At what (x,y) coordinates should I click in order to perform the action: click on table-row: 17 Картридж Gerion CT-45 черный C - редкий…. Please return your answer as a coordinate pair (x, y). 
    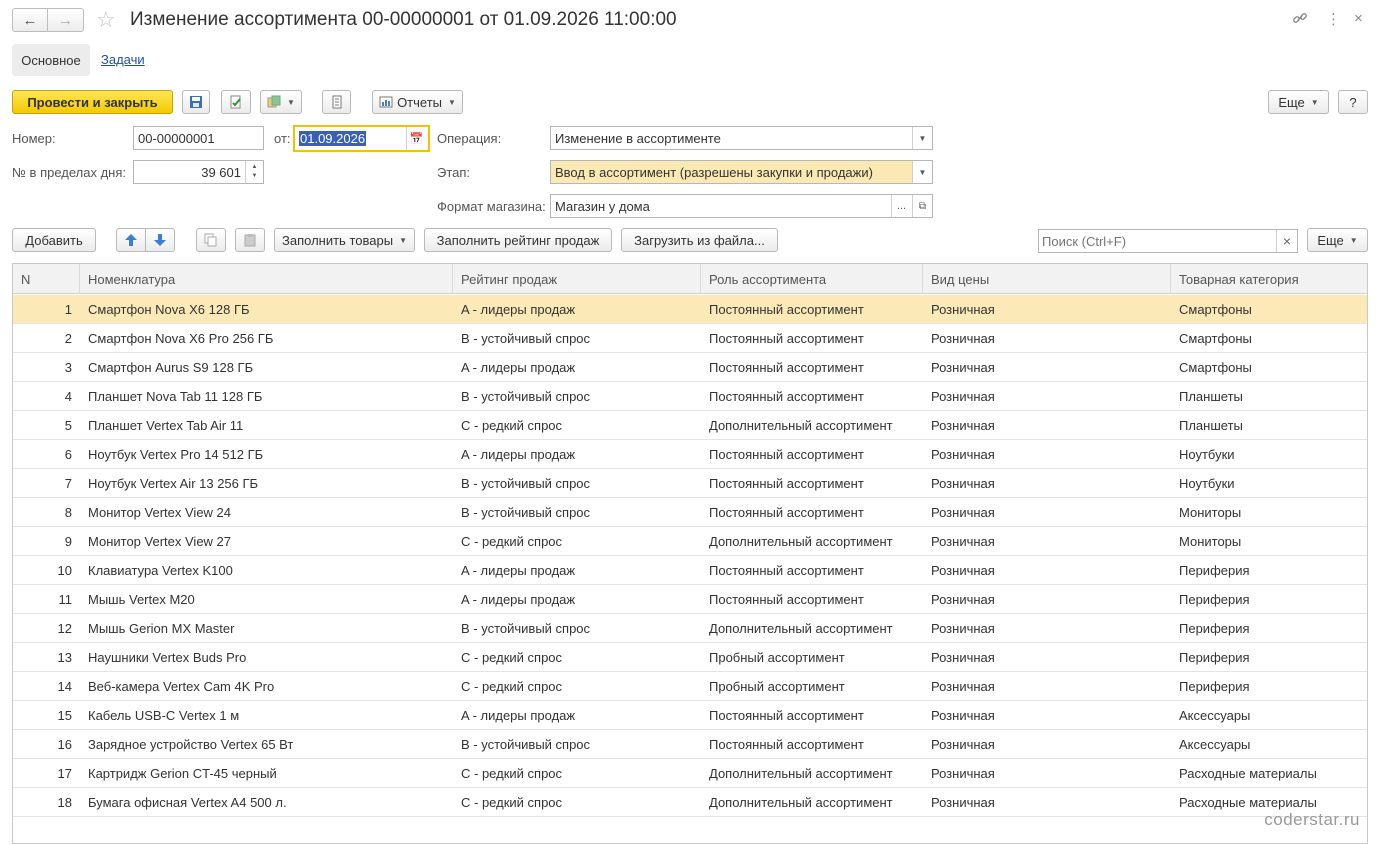
    Looking at the image, I should click on (690, 773).